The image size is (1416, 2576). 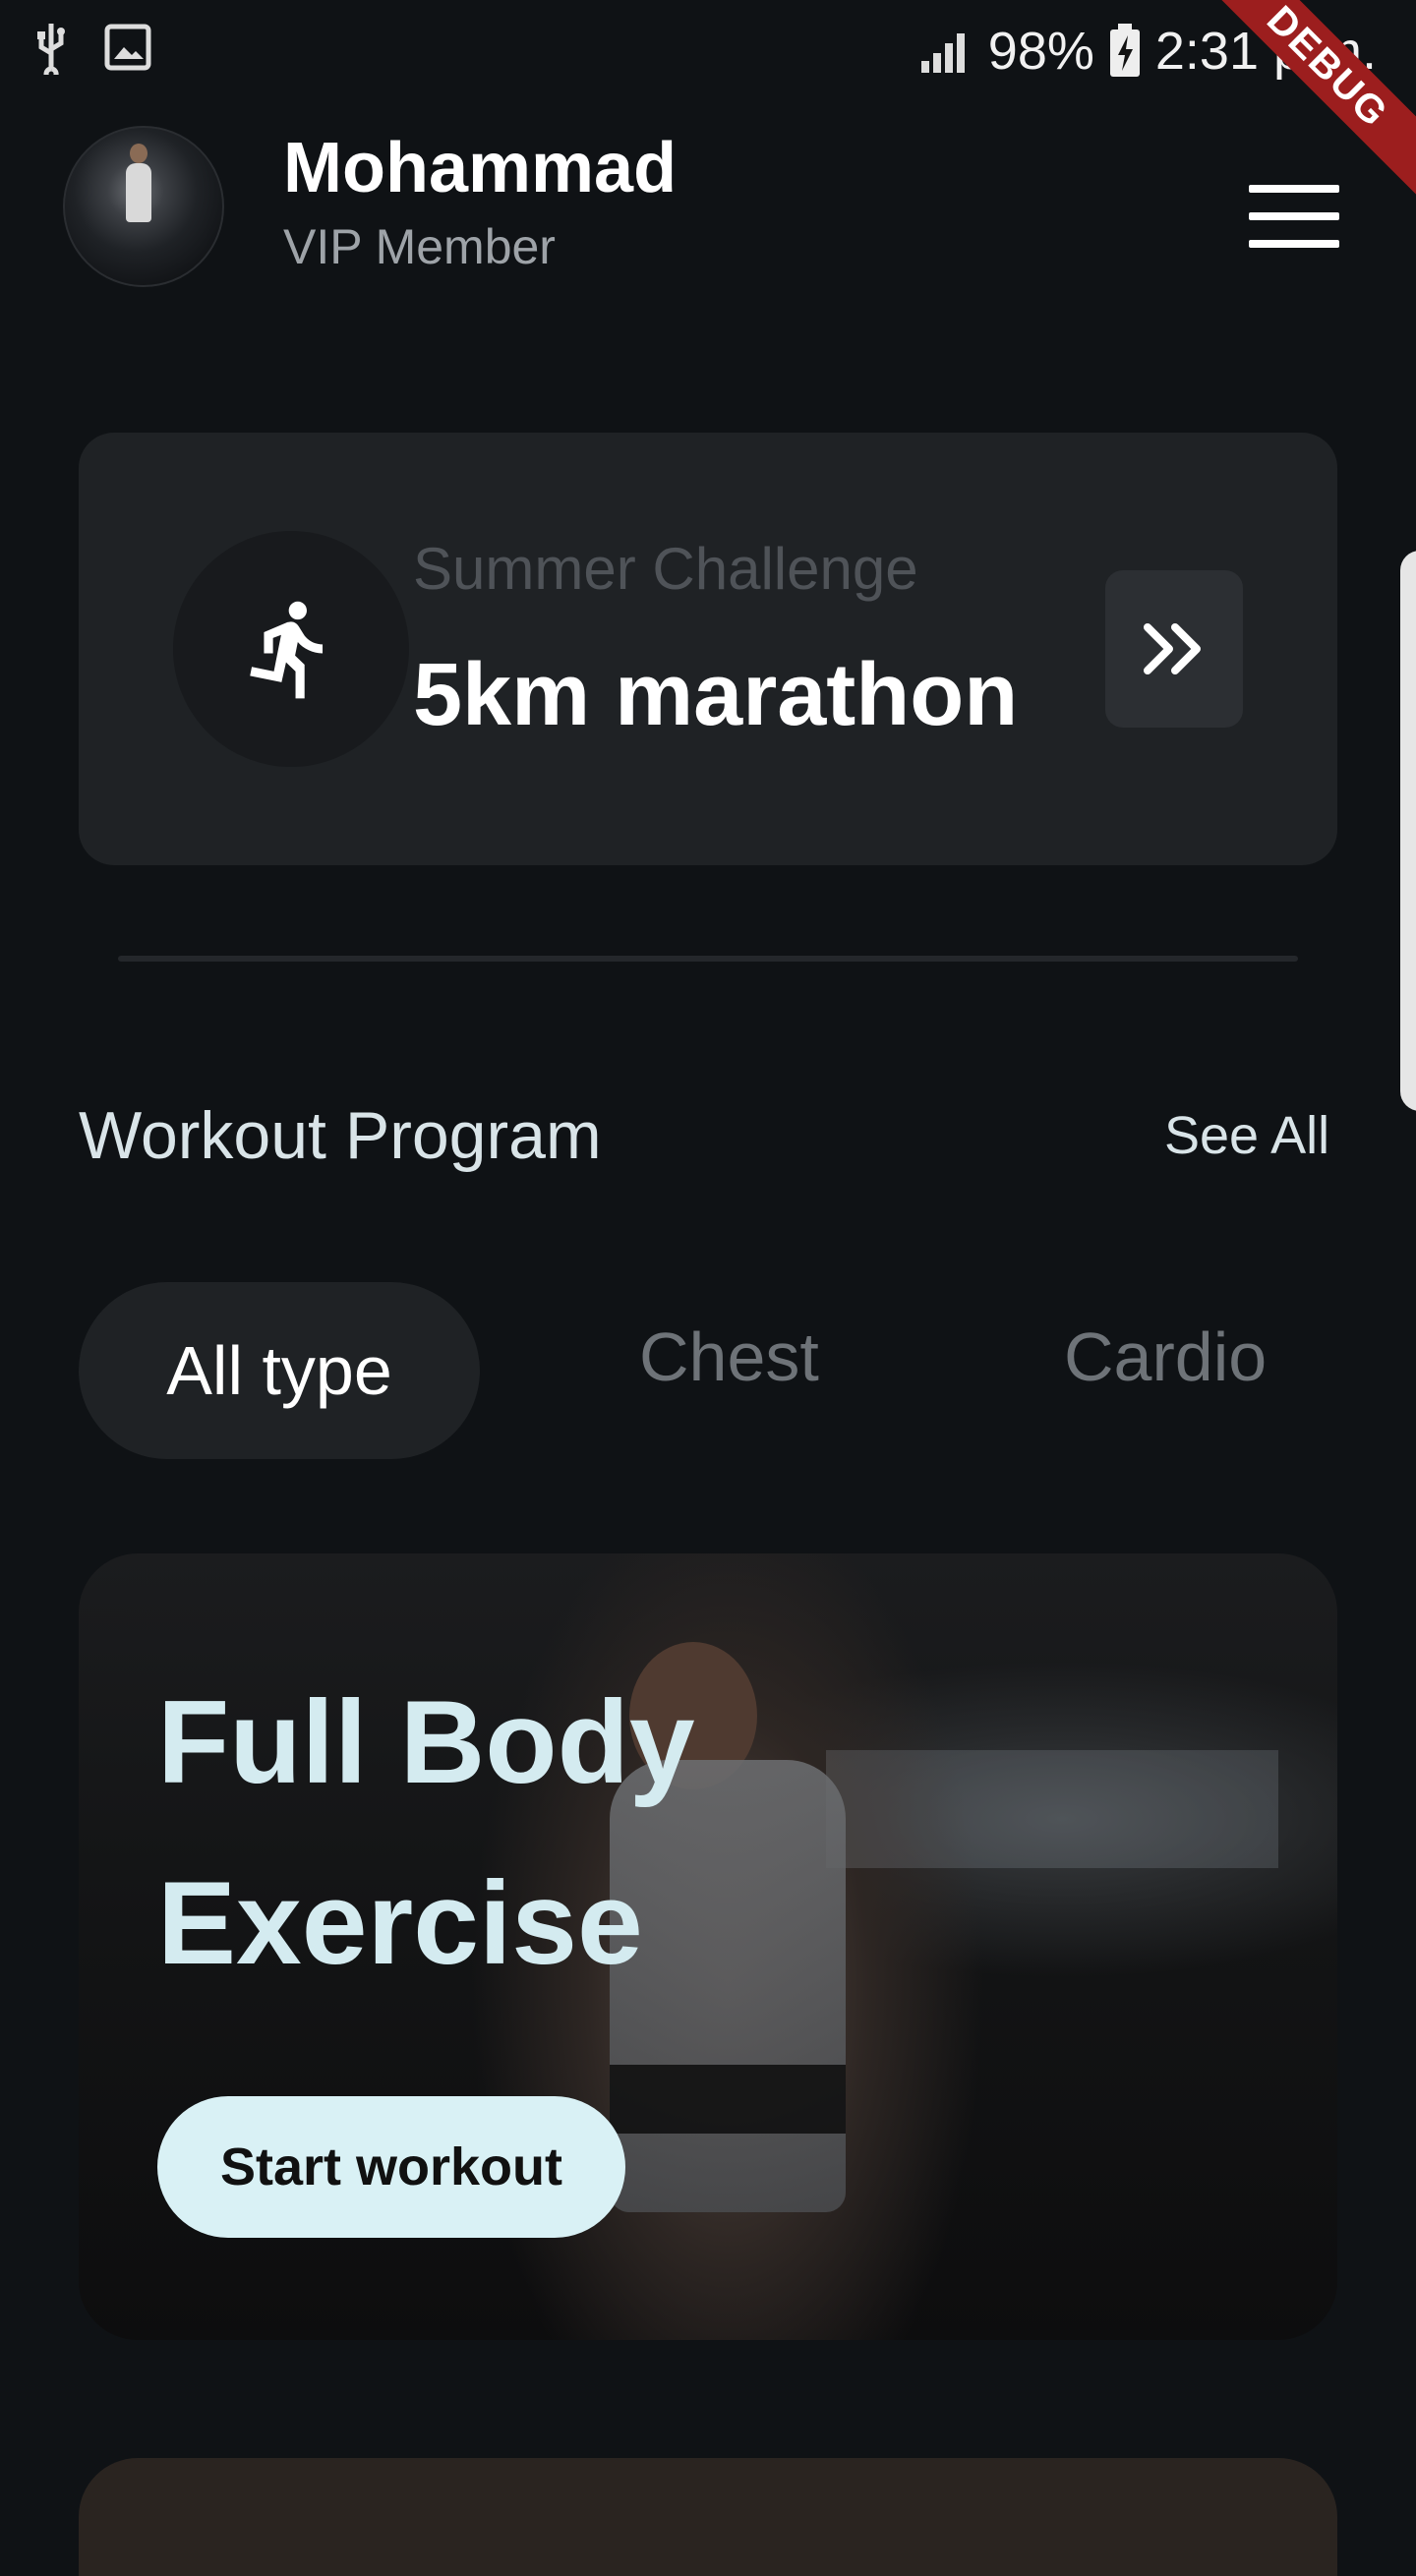 What do you see at coordinates (728, 2099) in the screenshot?
I see `athlete-belt-image` at bounding box center [728, 2099].